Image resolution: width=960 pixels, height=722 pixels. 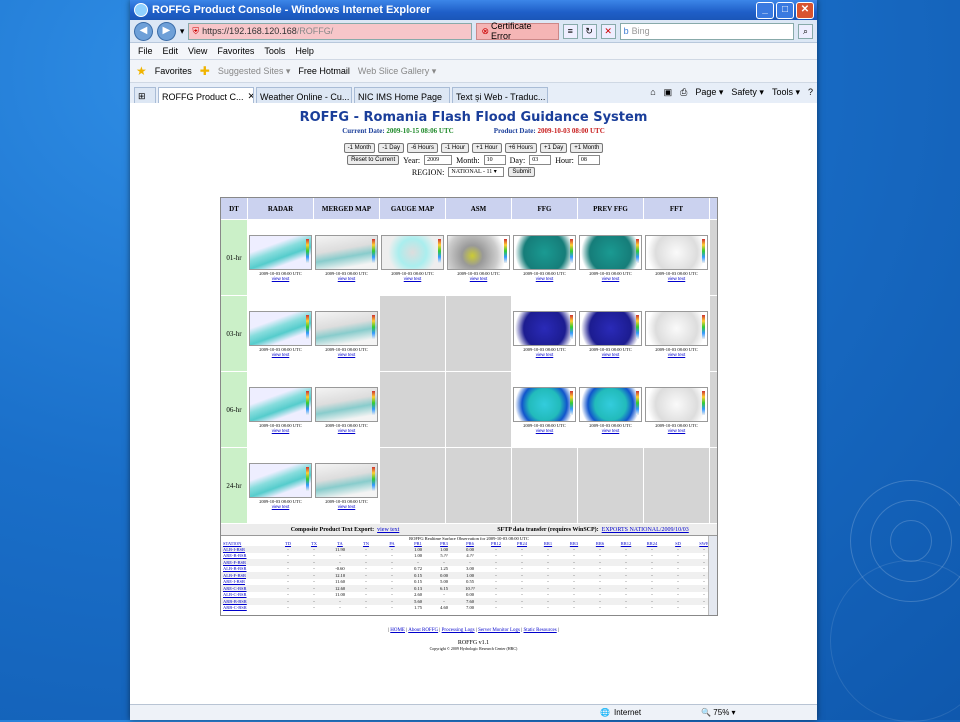 I want to click on obs-column-header: RR1, so click(x=548, y=543).